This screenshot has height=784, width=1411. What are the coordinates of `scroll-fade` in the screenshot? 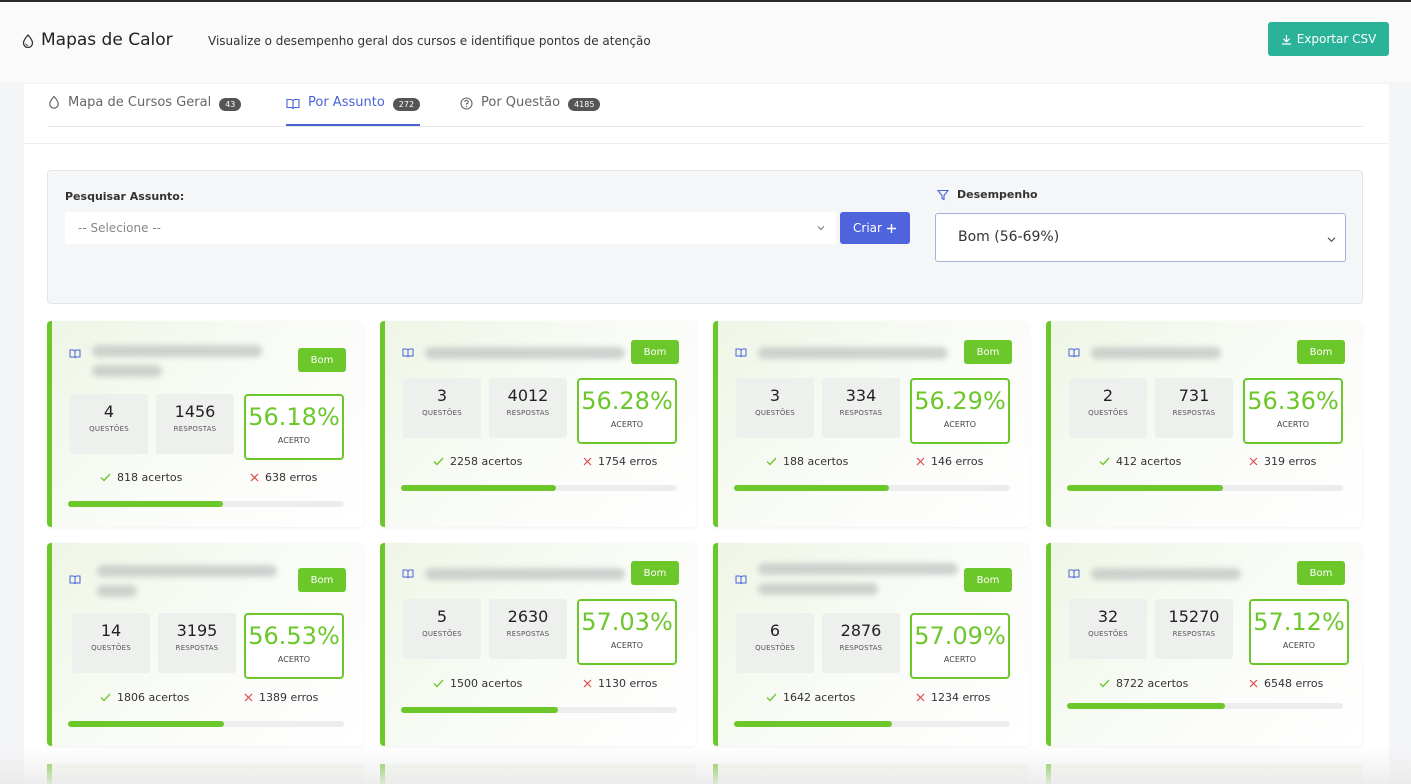 It's located at (705, 765).